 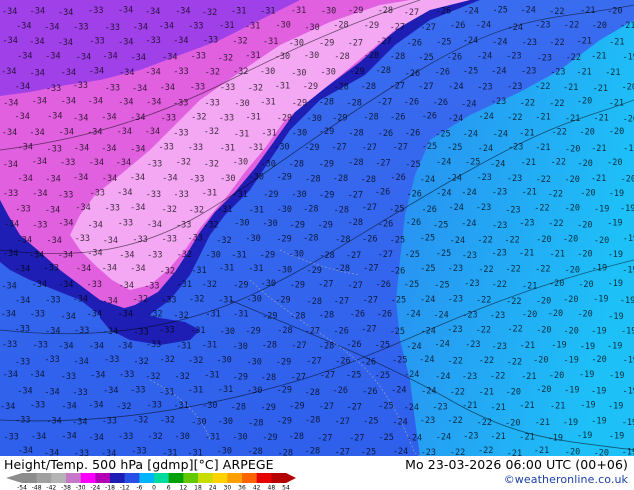 I want to click on temperature-label: -23, so click(x=469, y=377).